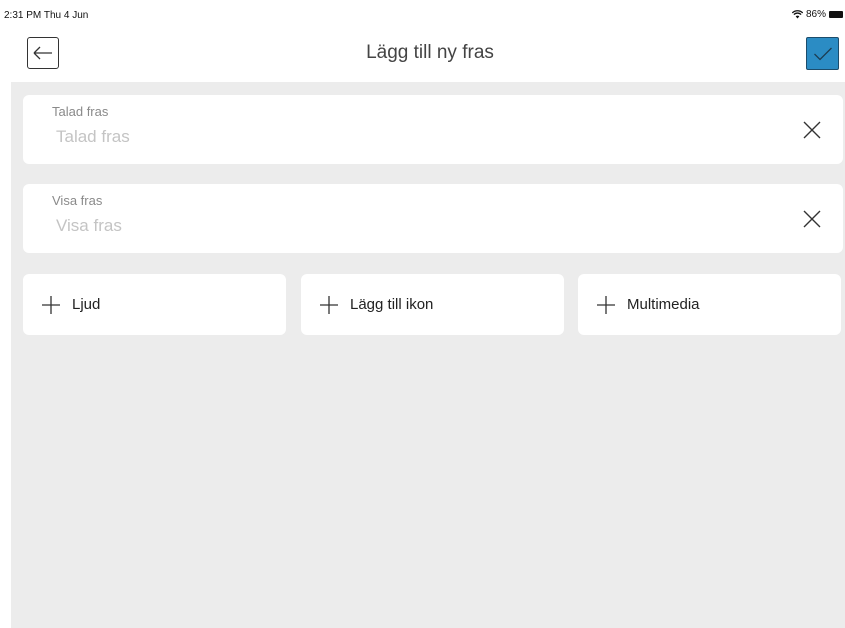 Image resolution: width=845 pixels, height=628 pixels. What do you see at coordinates (392, 304) in the screenshot?
I see `add-icon-label: Lägg till ikon` at bounding box center [392, 304].